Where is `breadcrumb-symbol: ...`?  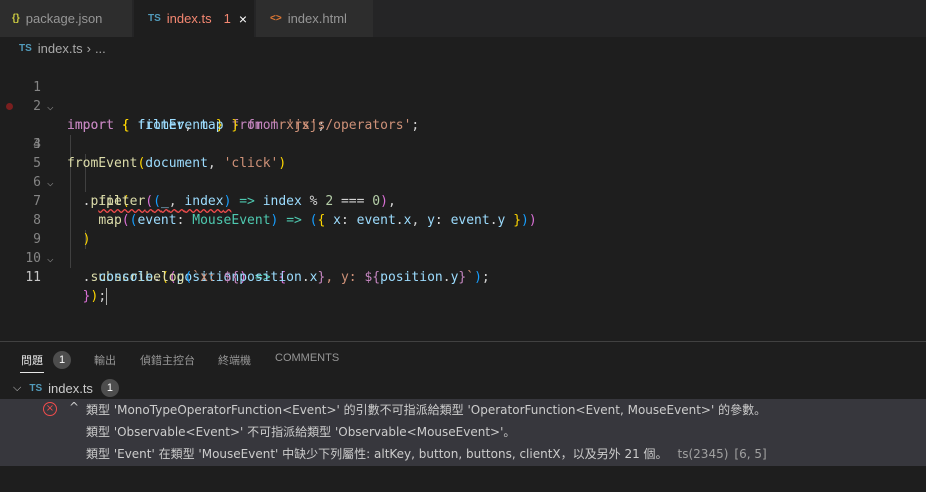
breadcrumb-symbol: ... is located at coordinates (100, 48).